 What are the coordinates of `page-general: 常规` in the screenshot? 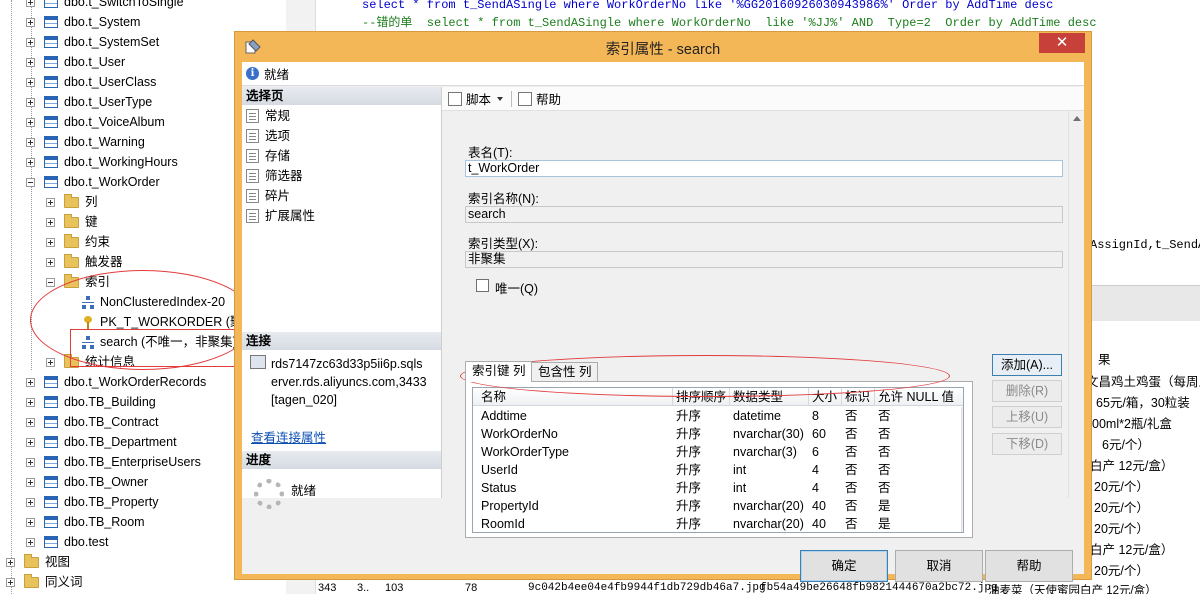 It's located at (268, 116).